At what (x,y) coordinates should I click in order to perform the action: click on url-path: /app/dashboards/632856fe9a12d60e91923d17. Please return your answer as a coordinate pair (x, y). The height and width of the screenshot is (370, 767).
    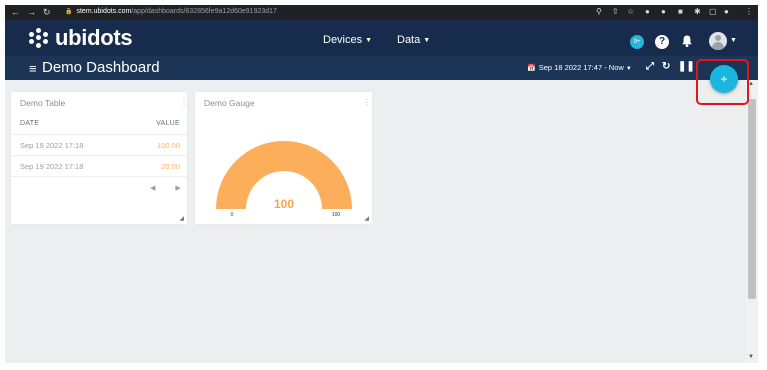
    Looking at the image, I should click on (204, 11).